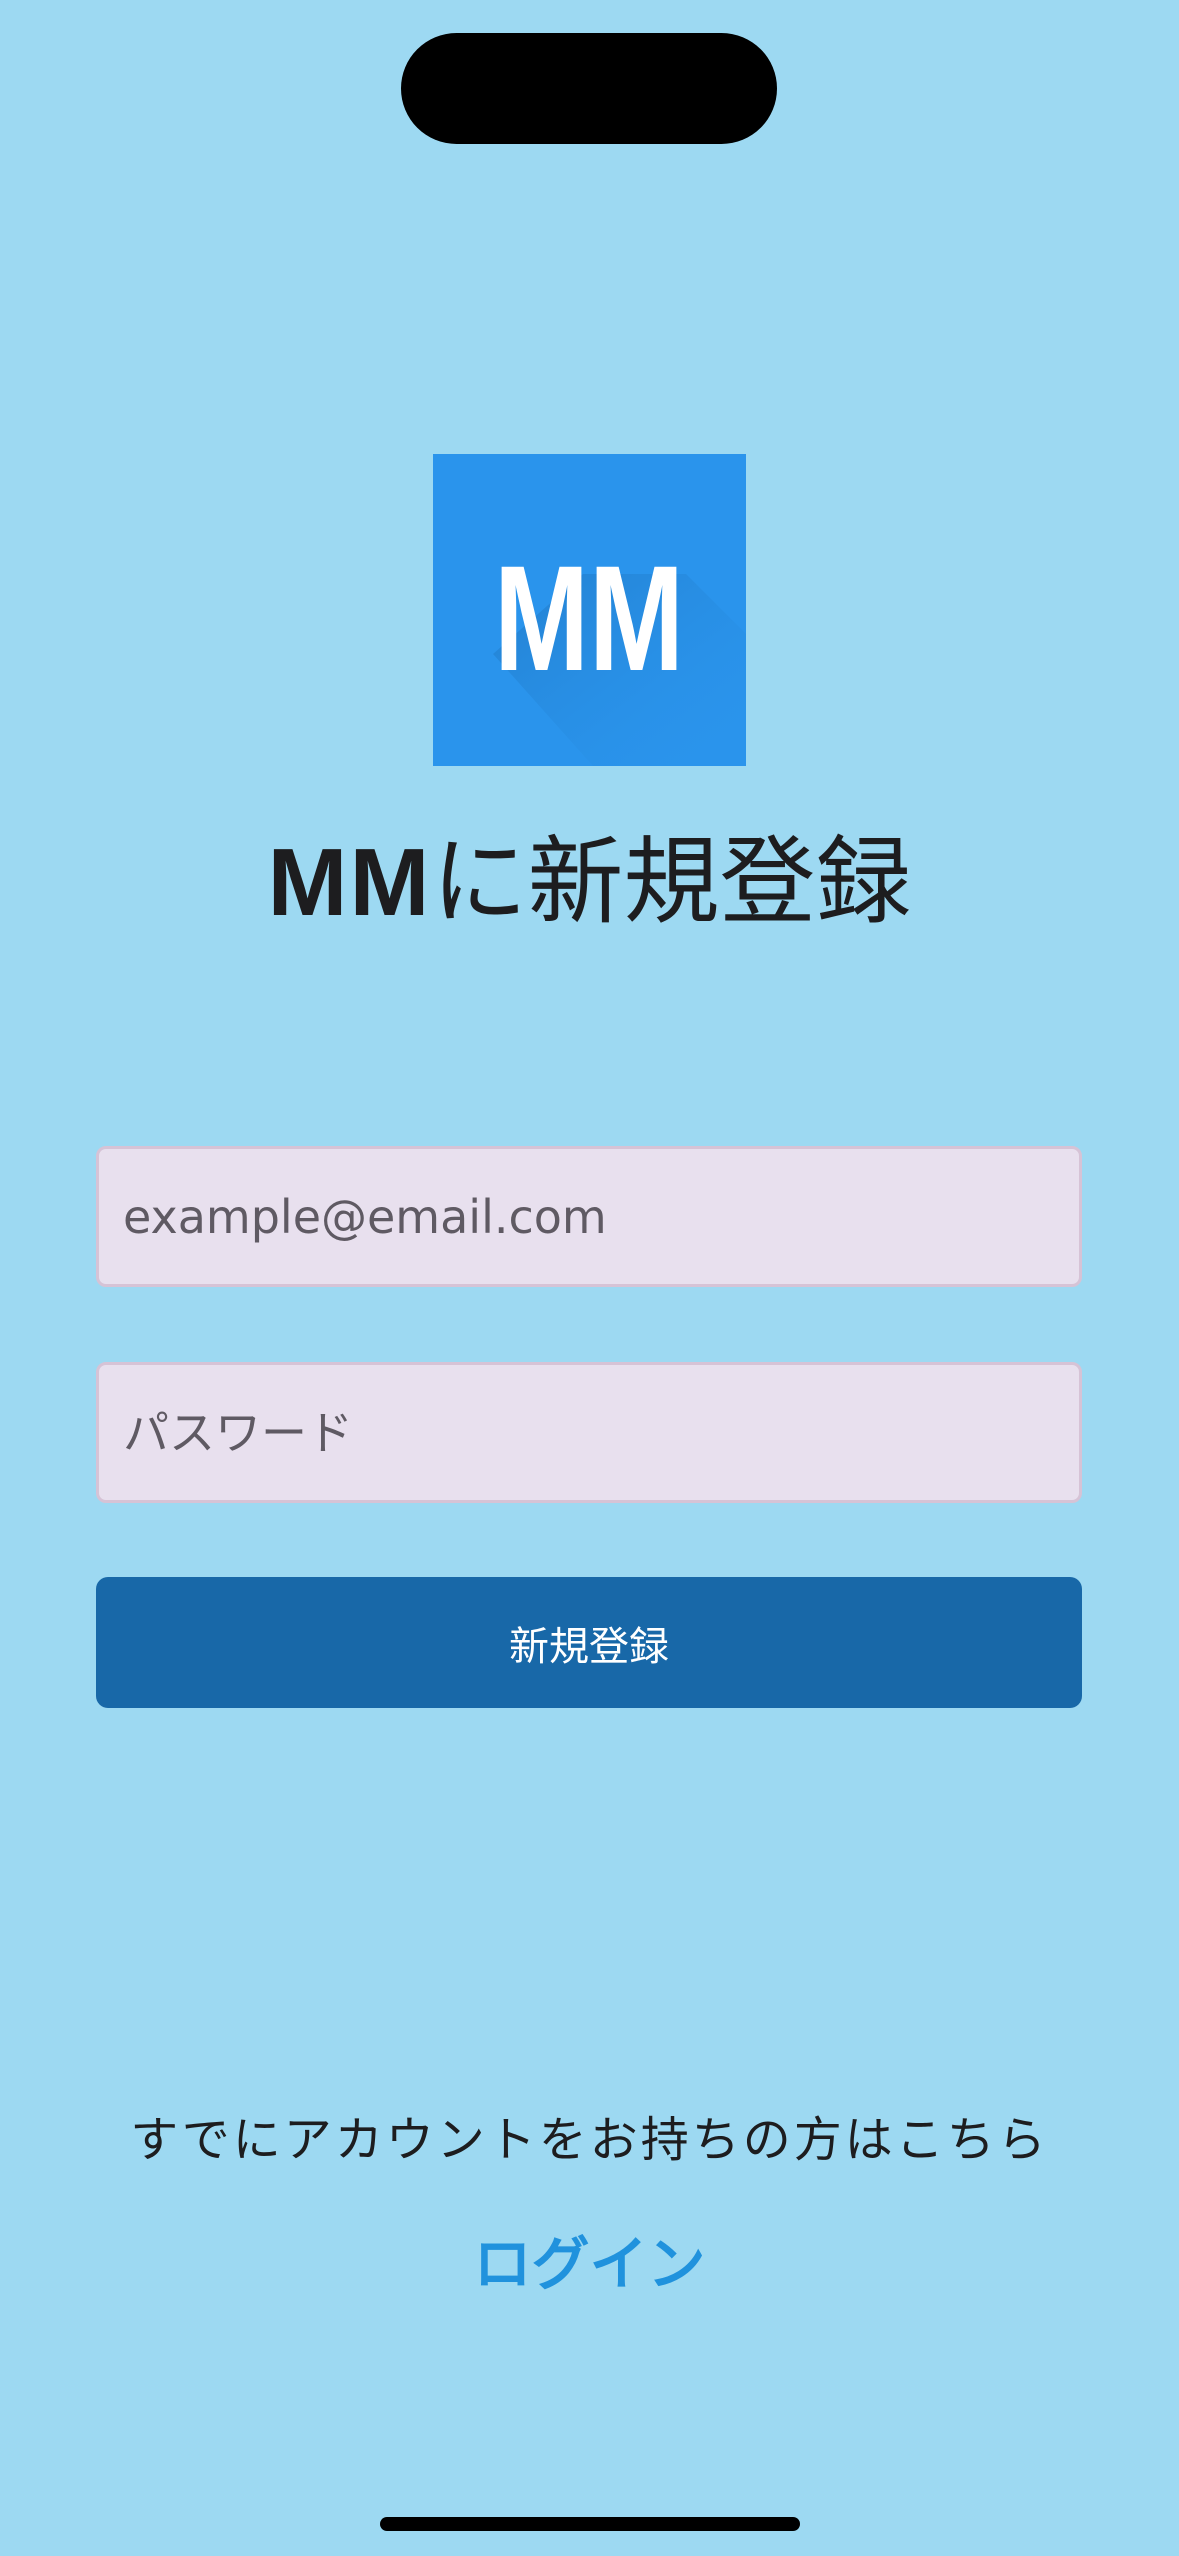 This screenshot has width=1179, height=2556. I want to click on password-field, so click(589, 1432).